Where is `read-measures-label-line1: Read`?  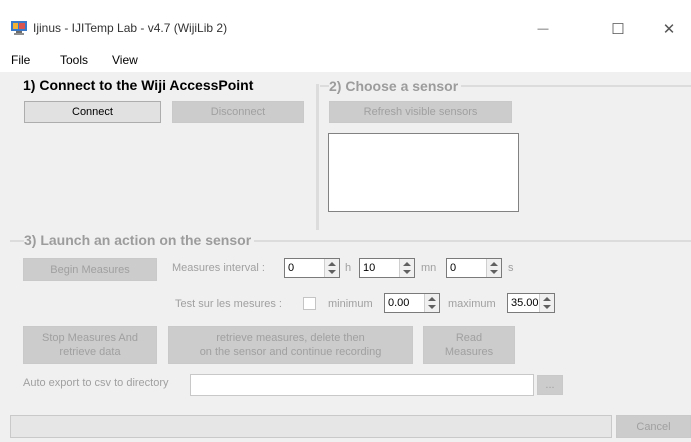
read-measures-label-line1: Read is located at coordinates (469, 338).